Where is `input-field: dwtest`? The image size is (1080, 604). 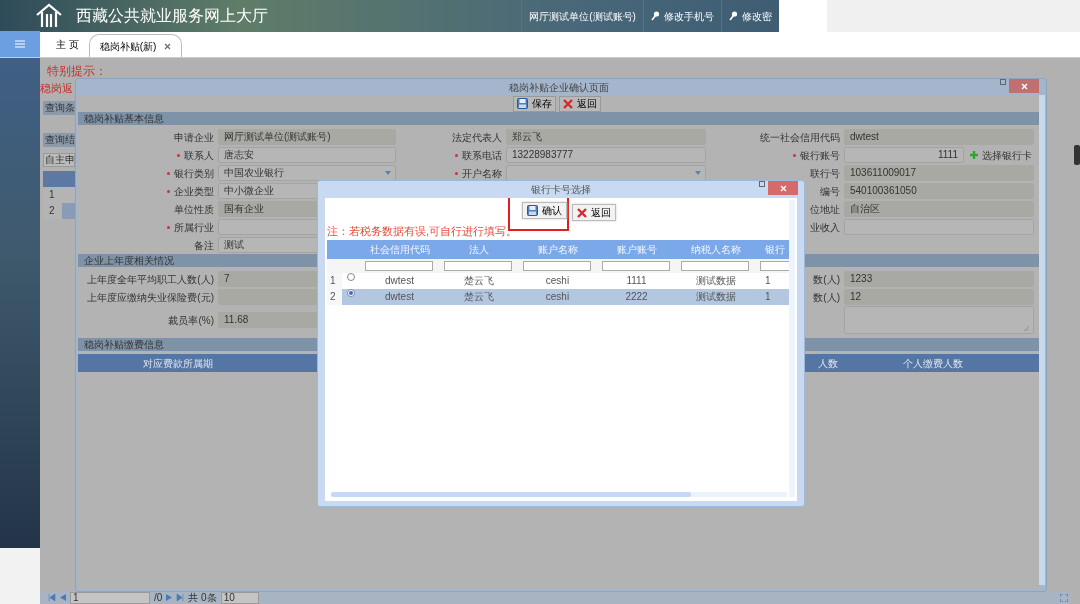 input-field: dwtest is located at coordinates (939, 137).